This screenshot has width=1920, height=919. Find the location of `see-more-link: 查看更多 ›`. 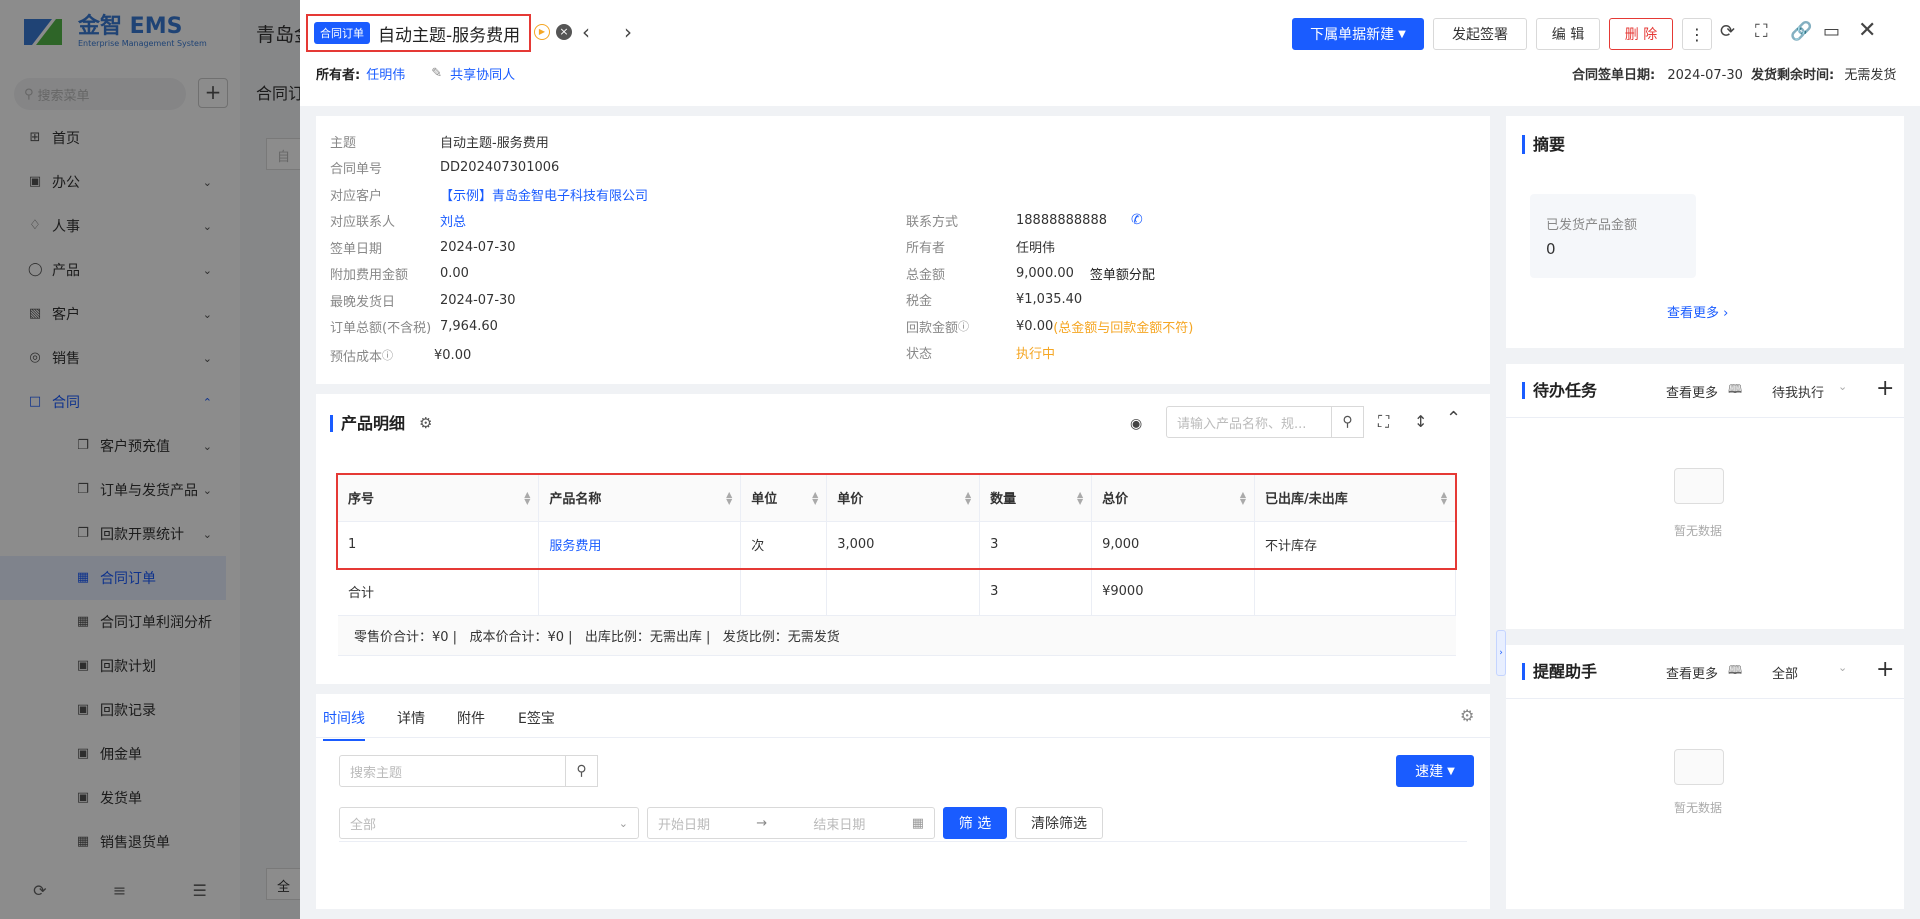

see-more-link: 查看更多 › is located at coordinates (1697, 311).